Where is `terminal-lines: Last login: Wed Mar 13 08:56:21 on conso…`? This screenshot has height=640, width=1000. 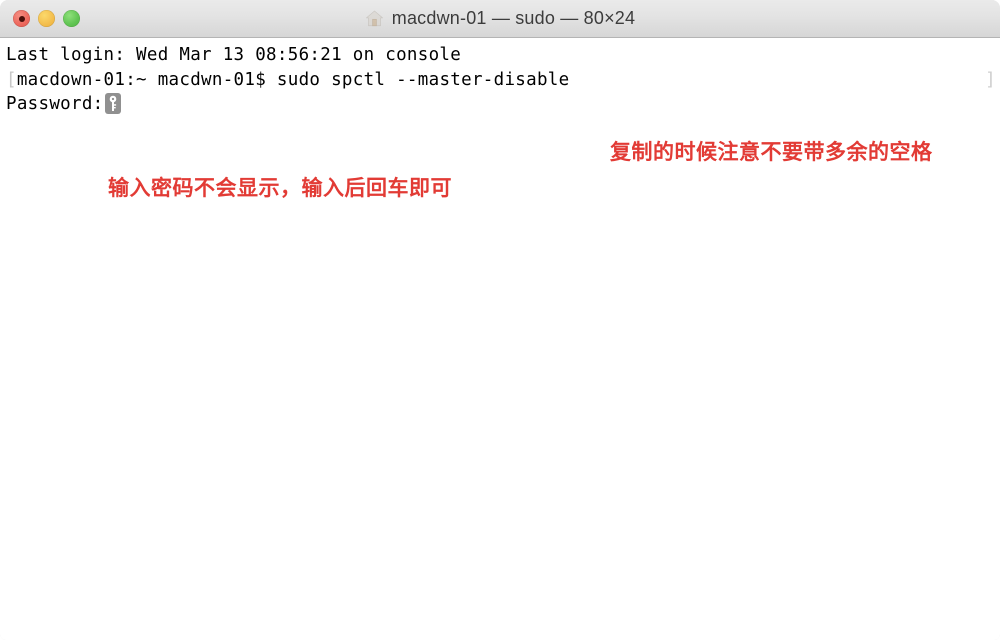
terminal-lines: Last login: Wed Mar 13 08:56:21 on conso… is located at coordinates (503, 80).